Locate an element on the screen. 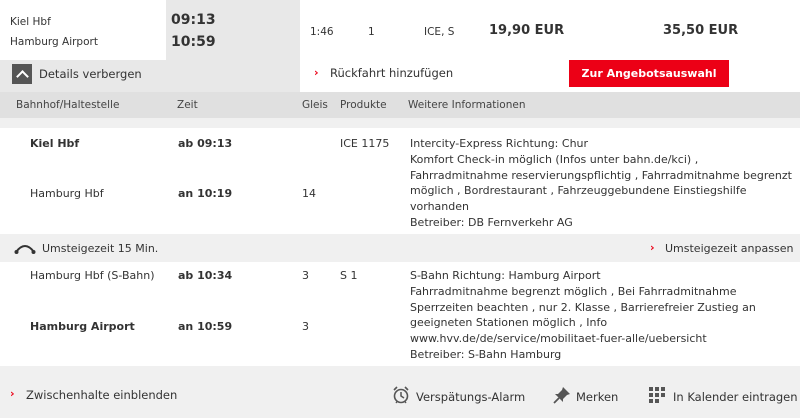 This screenshot has width=800, height=418. transfer-time: Umsteigezeit 15 Min. is located at coordinates (100, 248).